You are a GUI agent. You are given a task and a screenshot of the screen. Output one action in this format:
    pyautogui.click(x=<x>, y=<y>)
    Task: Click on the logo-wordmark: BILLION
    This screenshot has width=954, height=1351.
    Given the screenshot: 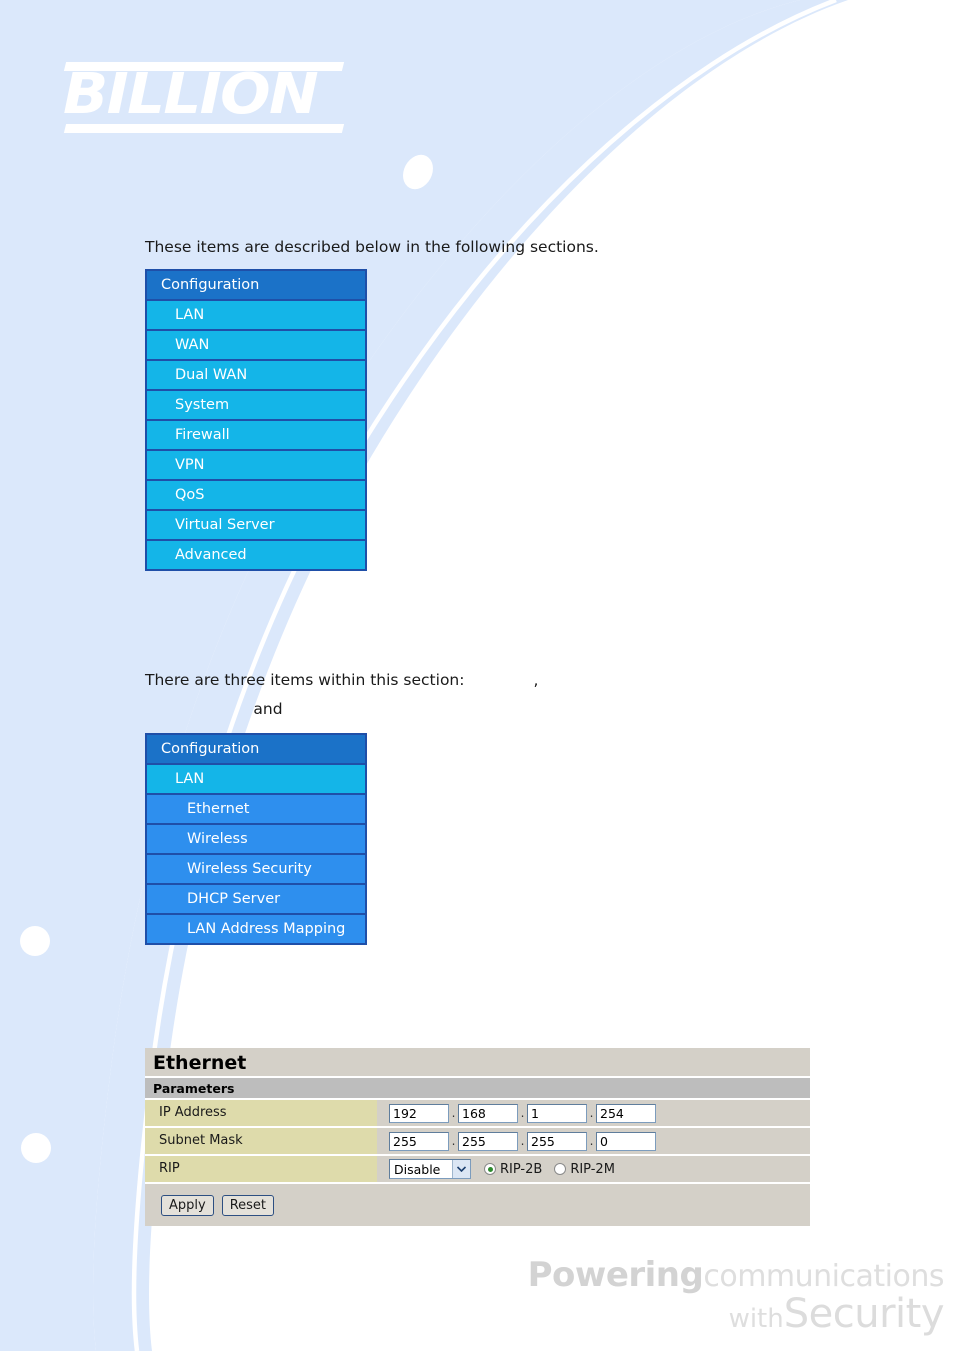 What is the action you would take?
    pyautogui.click(x=191, y=94)
    